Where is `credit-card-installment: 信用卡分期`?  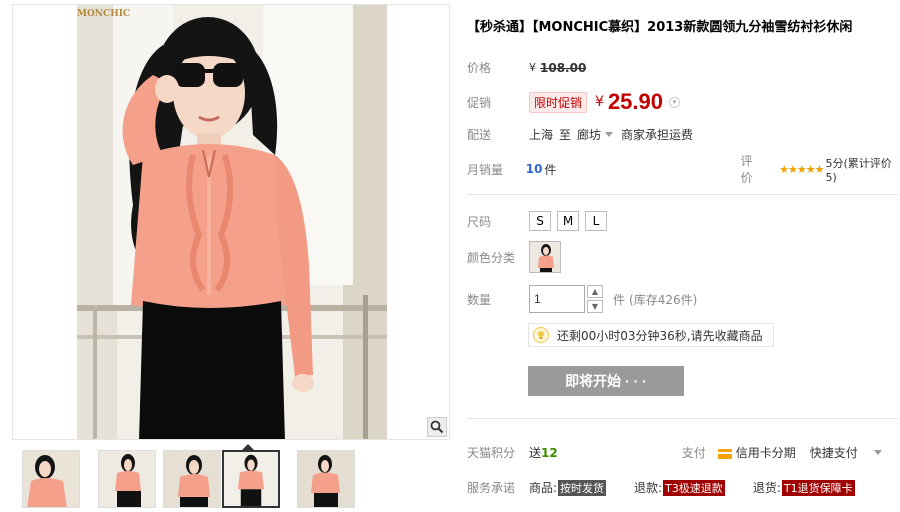 credit-card-installment: 信用卡分期 is located at coordinates (756, 452).